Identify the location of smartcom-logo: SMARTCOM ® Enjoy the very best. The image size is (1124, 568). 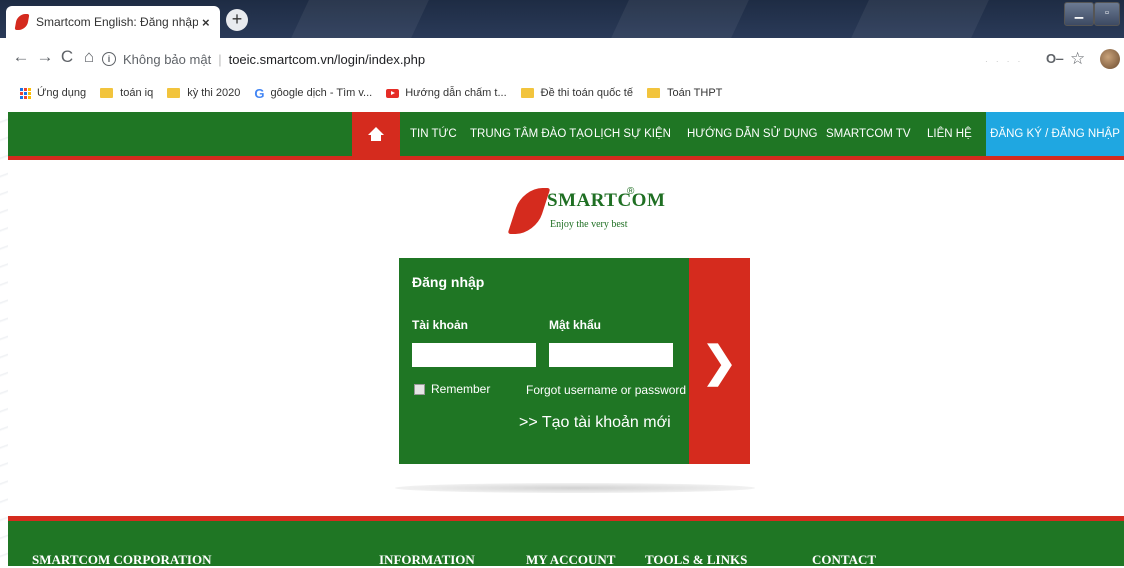
(586, 211).